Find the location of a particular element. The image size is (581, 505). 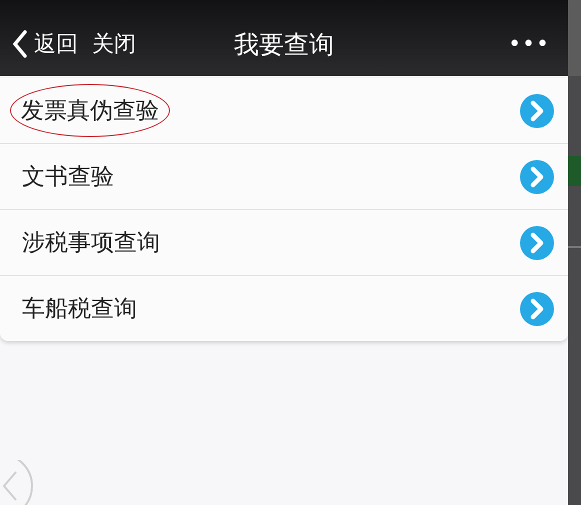

menu-item: 涉税事项查询 is located at coordinates (284, 243).